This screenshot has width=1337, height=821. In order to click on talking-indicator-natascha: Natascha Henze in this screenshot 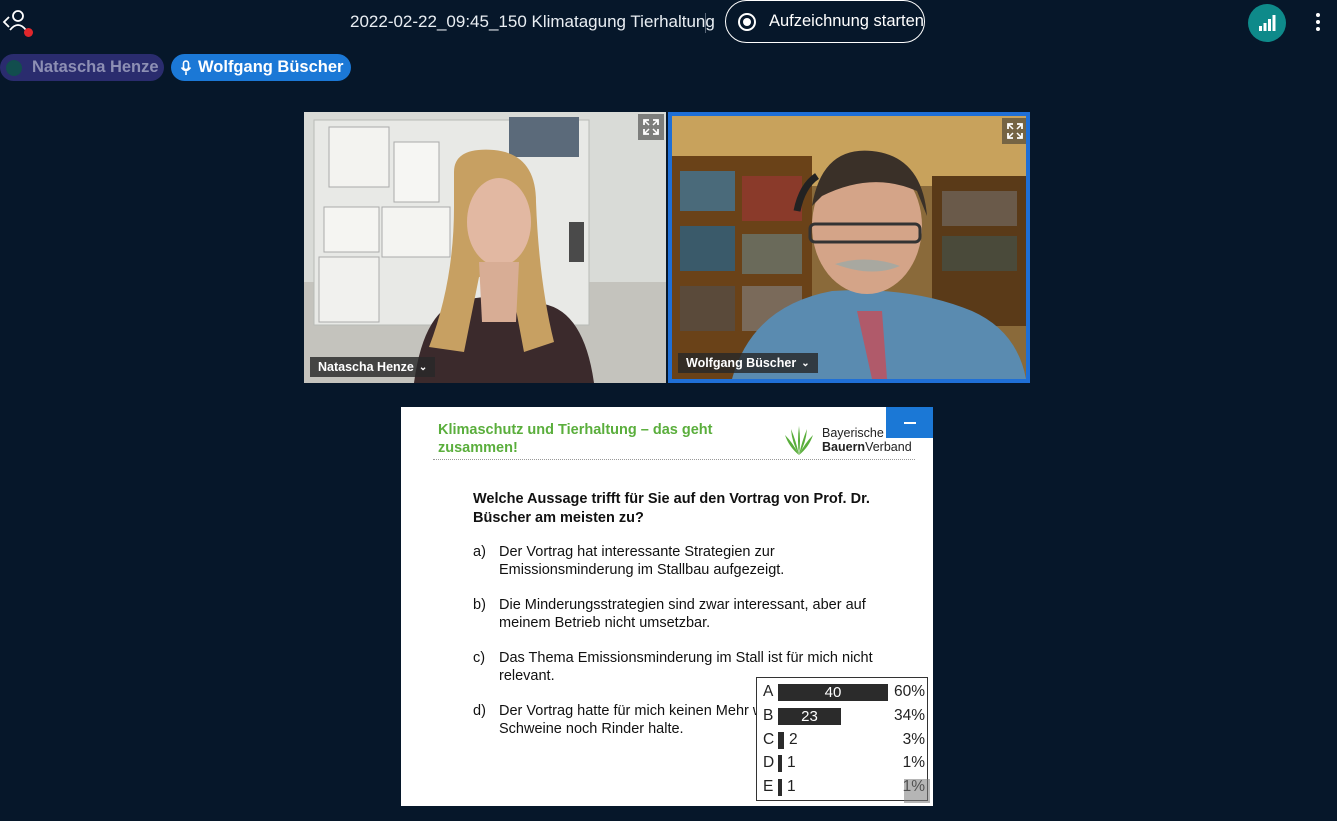, I will do `click(82, 67)`.